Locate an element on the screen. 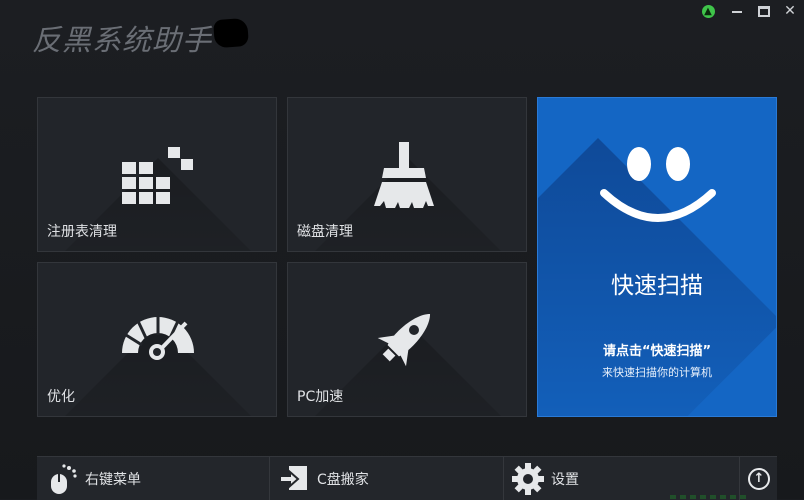 Image resolution: width=804 pixels, height=500 pixels. bottom-toolbar: 右键菜单 C盘搬家 设置 ↑ is located at coordinates (407, 478).